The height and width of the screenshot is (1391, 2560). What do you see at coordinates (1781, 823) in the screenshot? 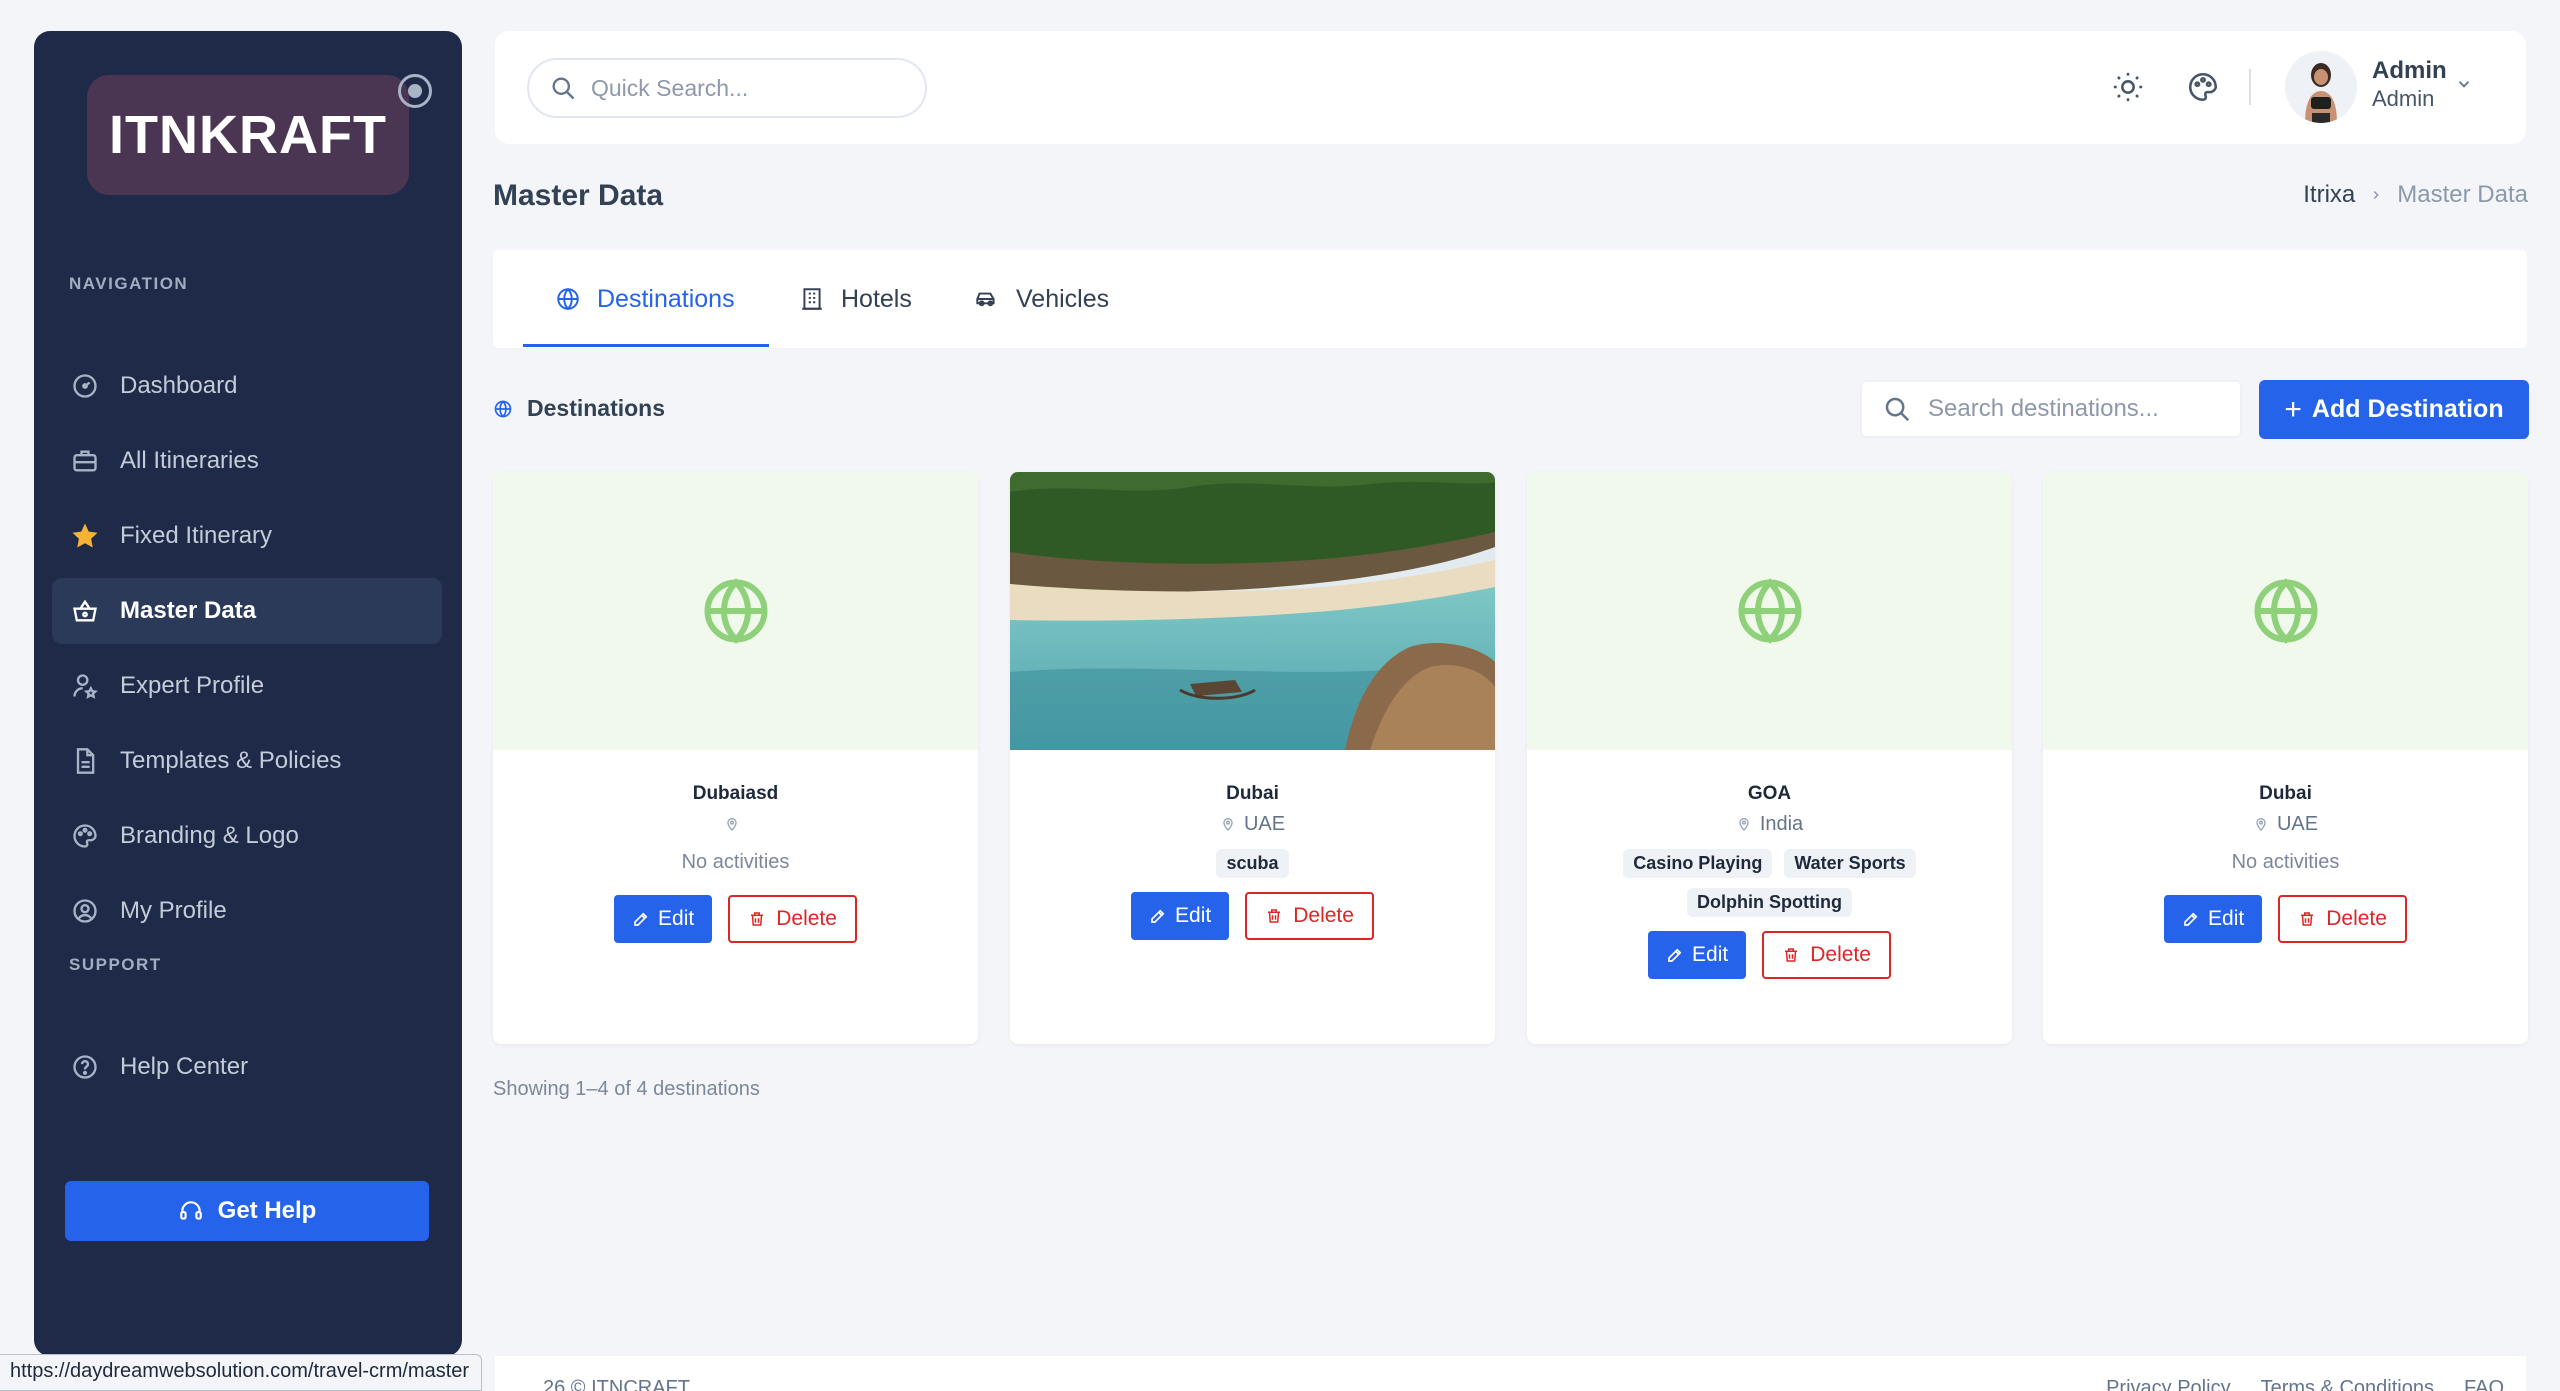
I see `destination-country: India` at bounding box center [1781, 823].